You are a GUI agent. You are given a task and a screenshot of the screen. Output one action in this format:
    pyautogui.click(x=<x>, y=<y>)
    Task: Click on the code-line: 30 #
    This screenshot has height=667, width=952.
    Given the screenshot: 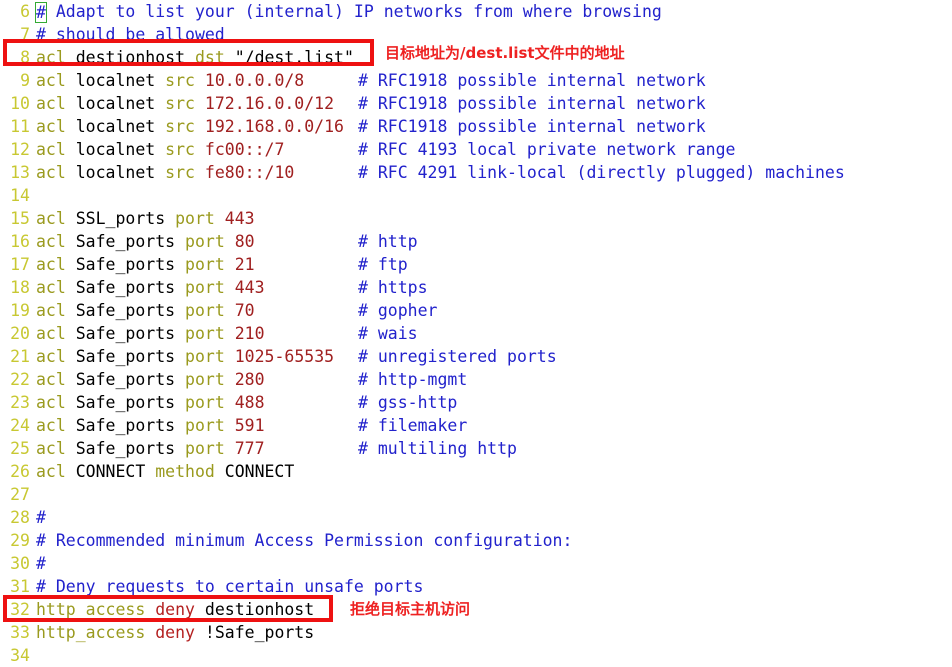 What is the action you would take?
    pyautogui.click(x=476, y=563)
    